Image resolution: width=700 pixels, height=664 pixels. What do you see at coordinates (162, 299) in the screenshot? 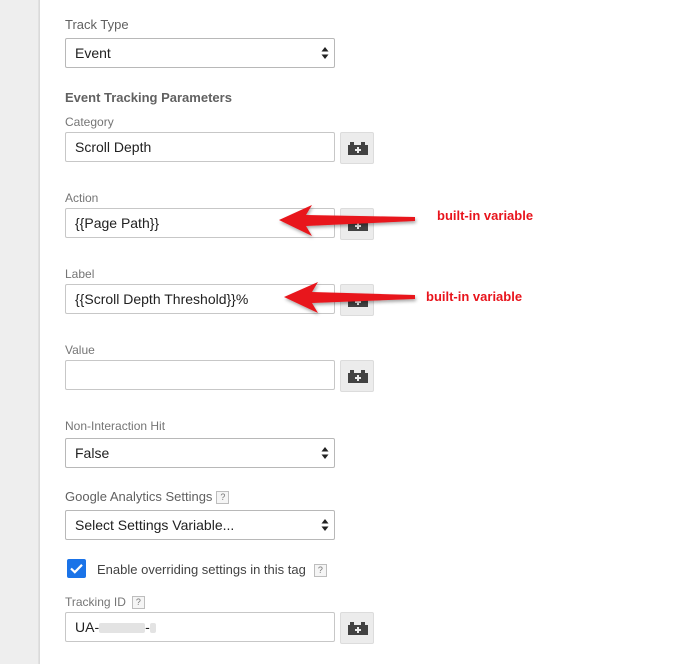
I see `label-value: {{Scroll Depth Threshold}}%` at bounding box center [162, 299].